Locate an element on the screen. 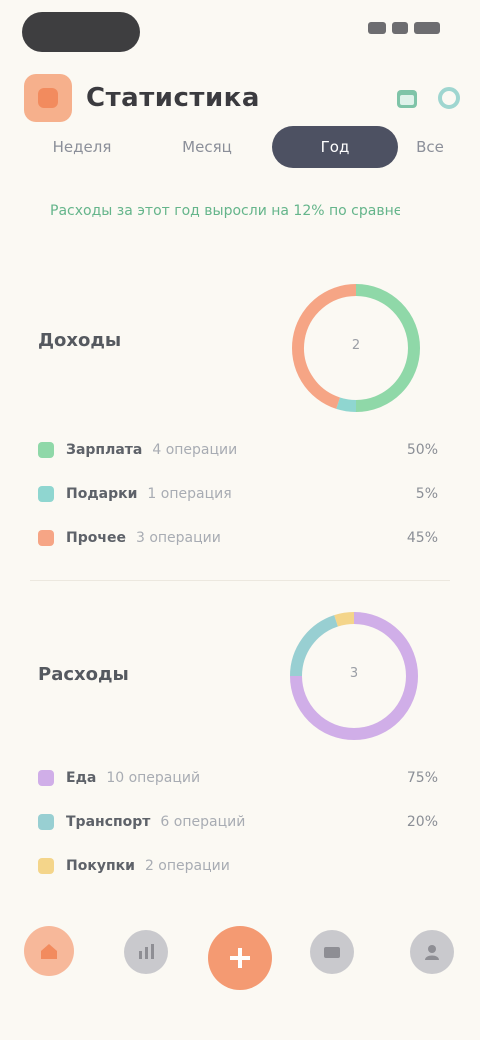  nav-stats is located at coordinates (146, 952).